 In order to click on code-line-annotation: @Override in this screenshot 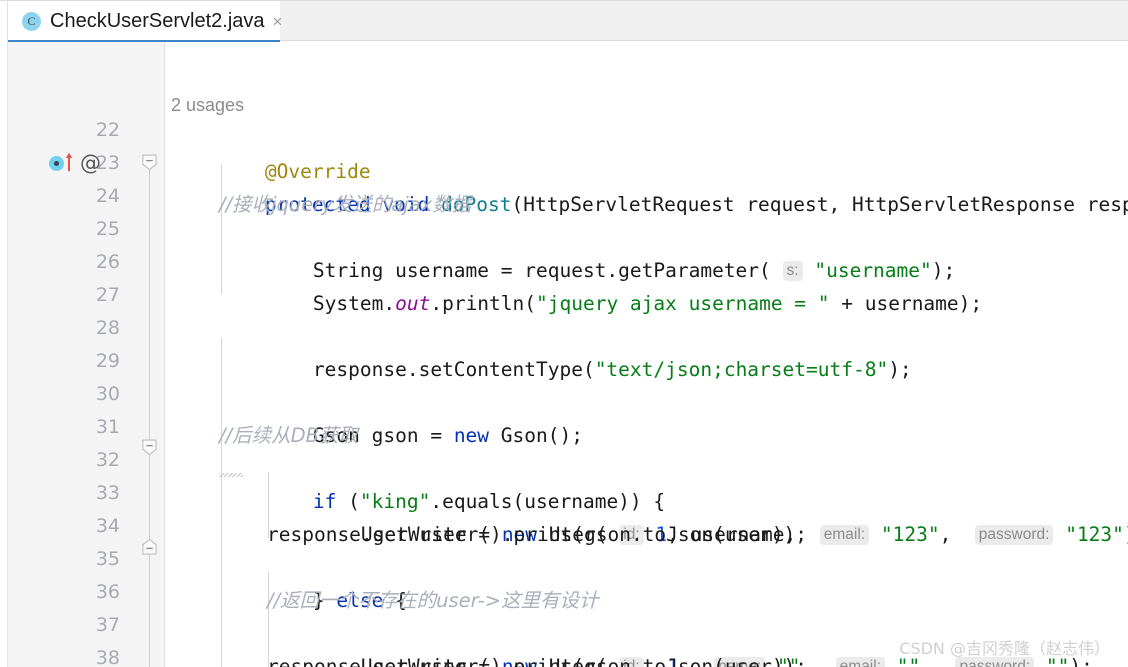, I will do `click(271, 152)`.